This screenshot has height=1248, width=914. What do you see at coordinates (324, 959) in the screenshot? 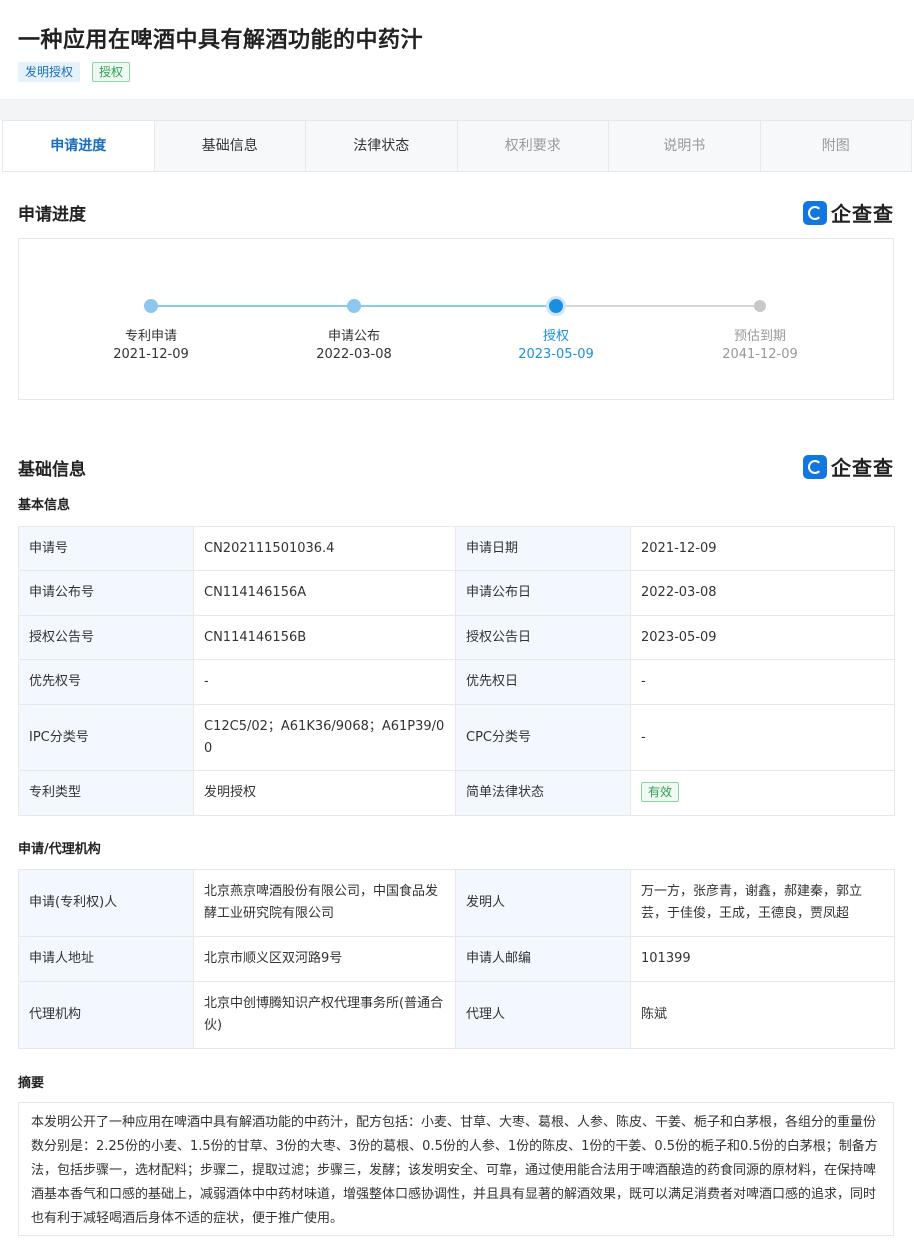
I see `field-value: 北京市顺义区双河路9号` at bounding box center [324, 959].